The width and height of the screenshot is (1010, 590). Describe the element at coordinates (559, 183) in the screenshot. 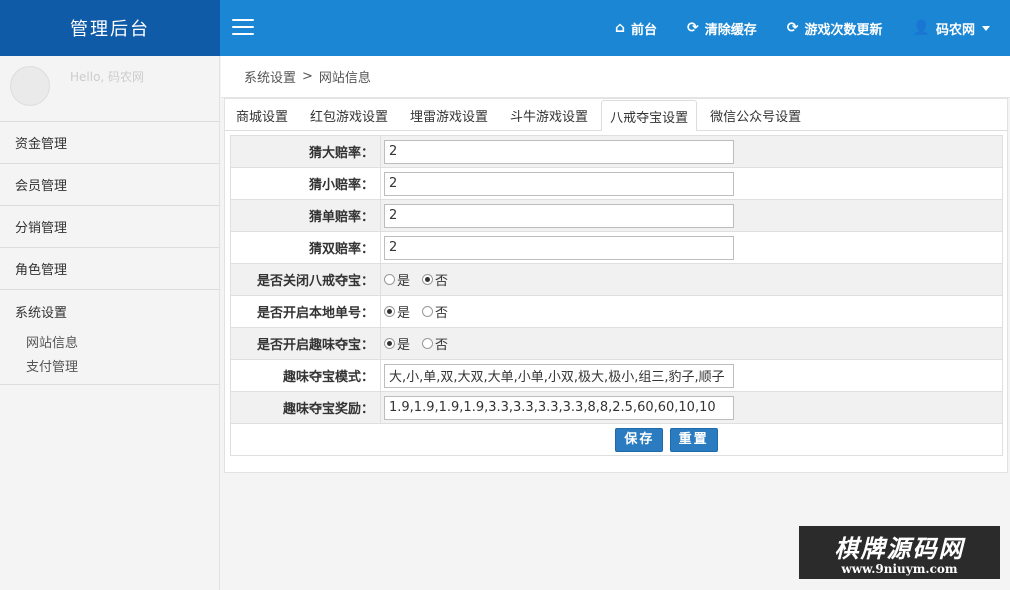

I see `guess-small-input` at that location.